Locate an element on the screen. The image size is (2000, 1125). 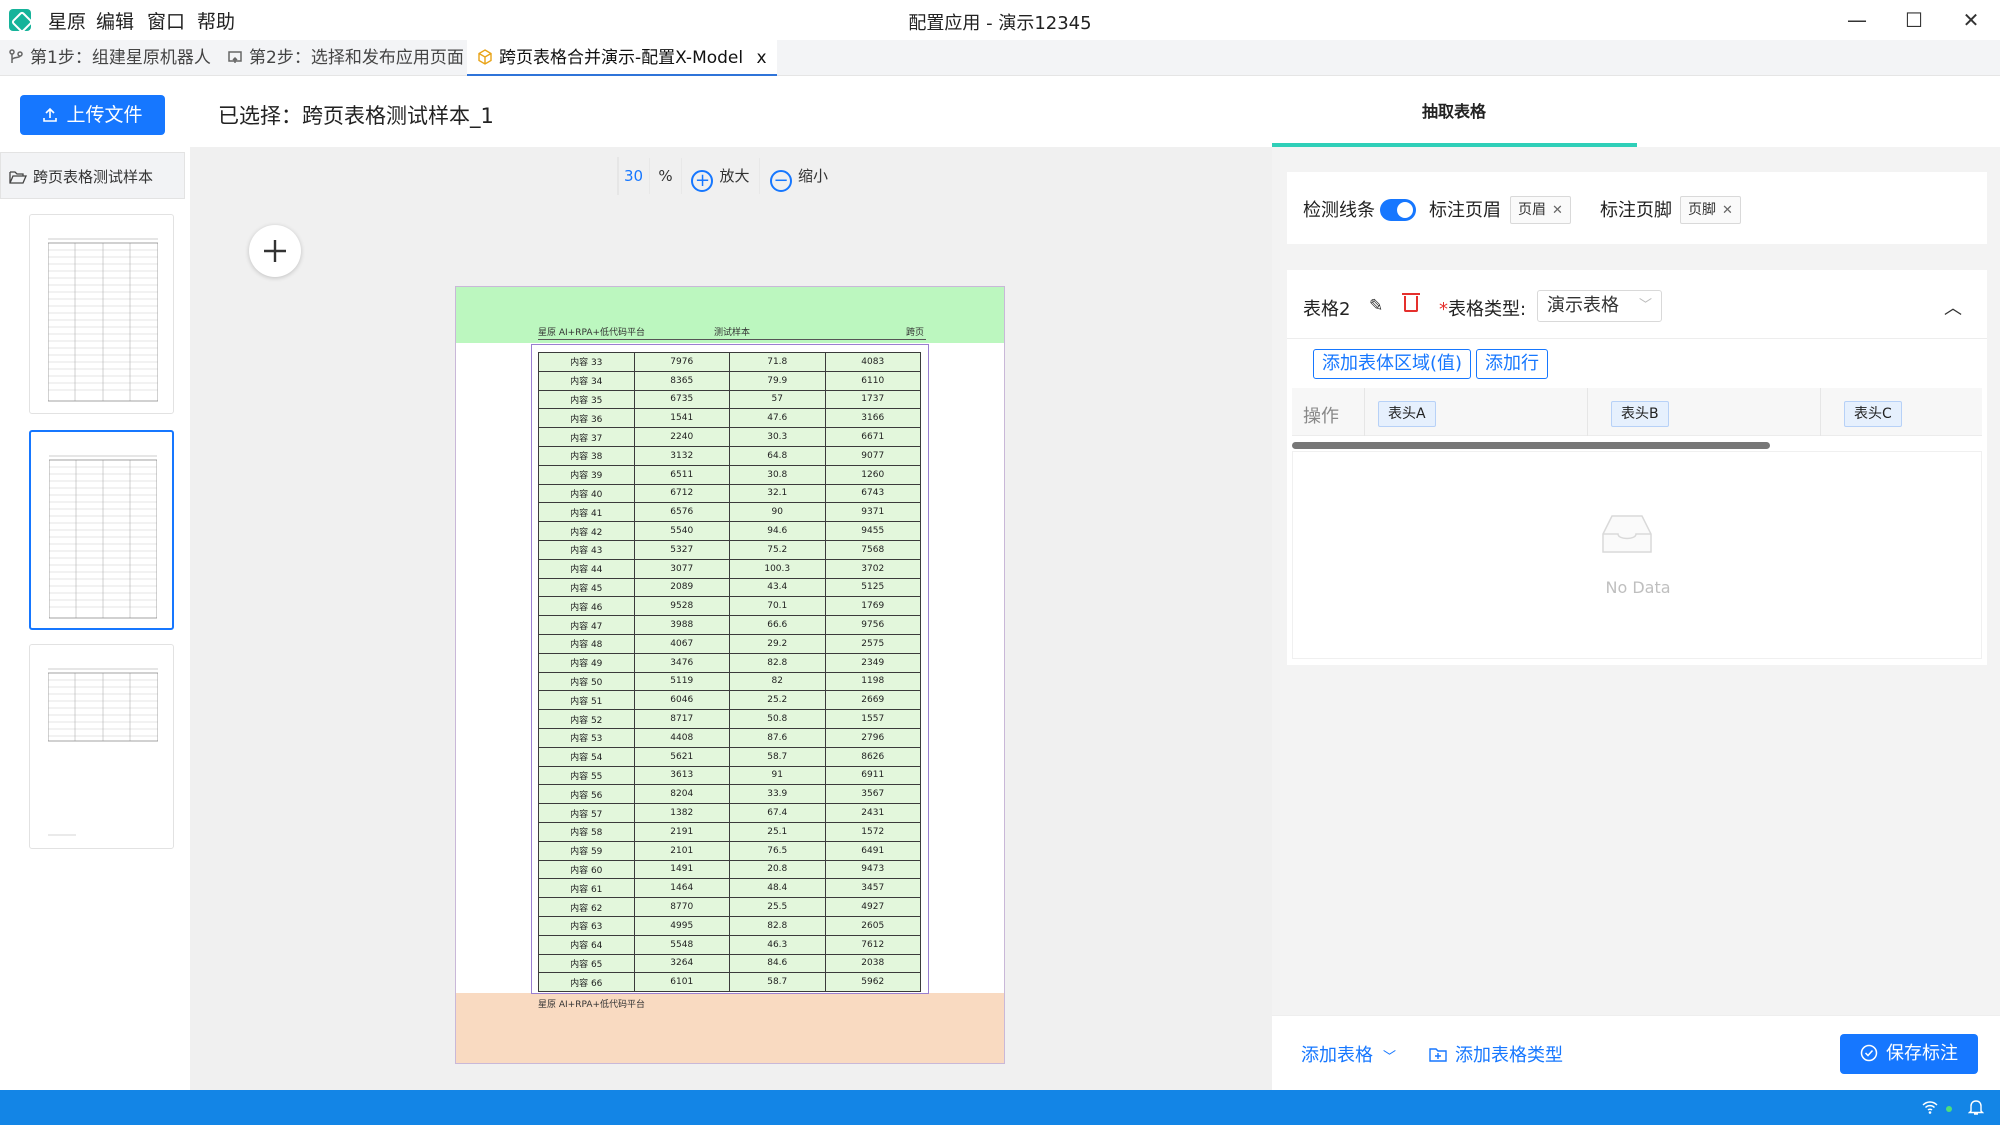
zoom-in-label: 放大 is located at coordinates (734, 176).